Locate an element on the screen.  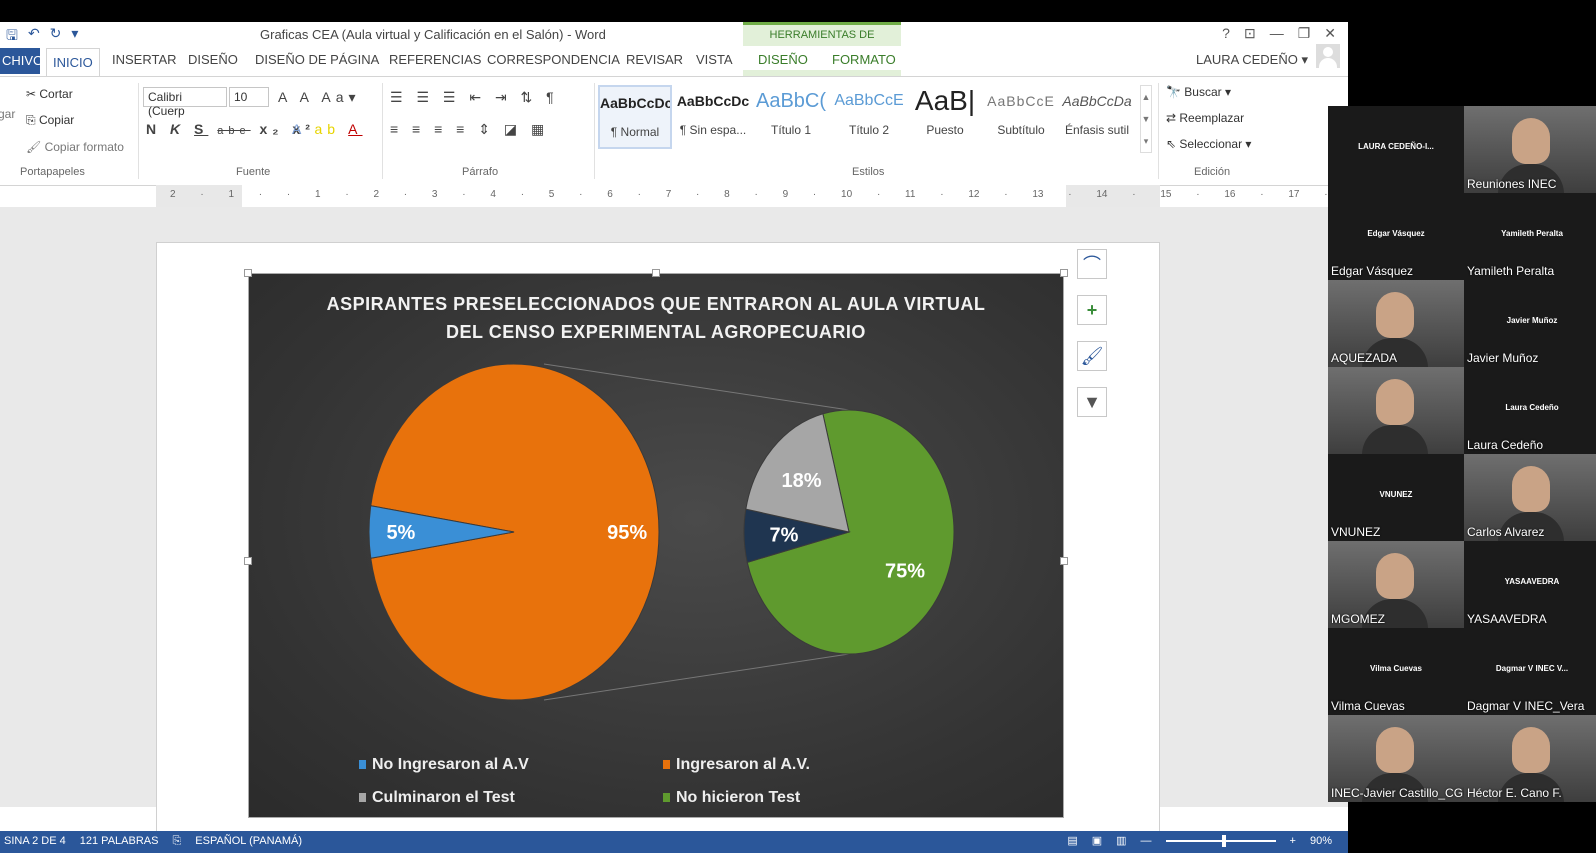
participant-tile: Dagmar V INEC V... Dagmar V INEC_Vera is located at coordinates (1530, 671).